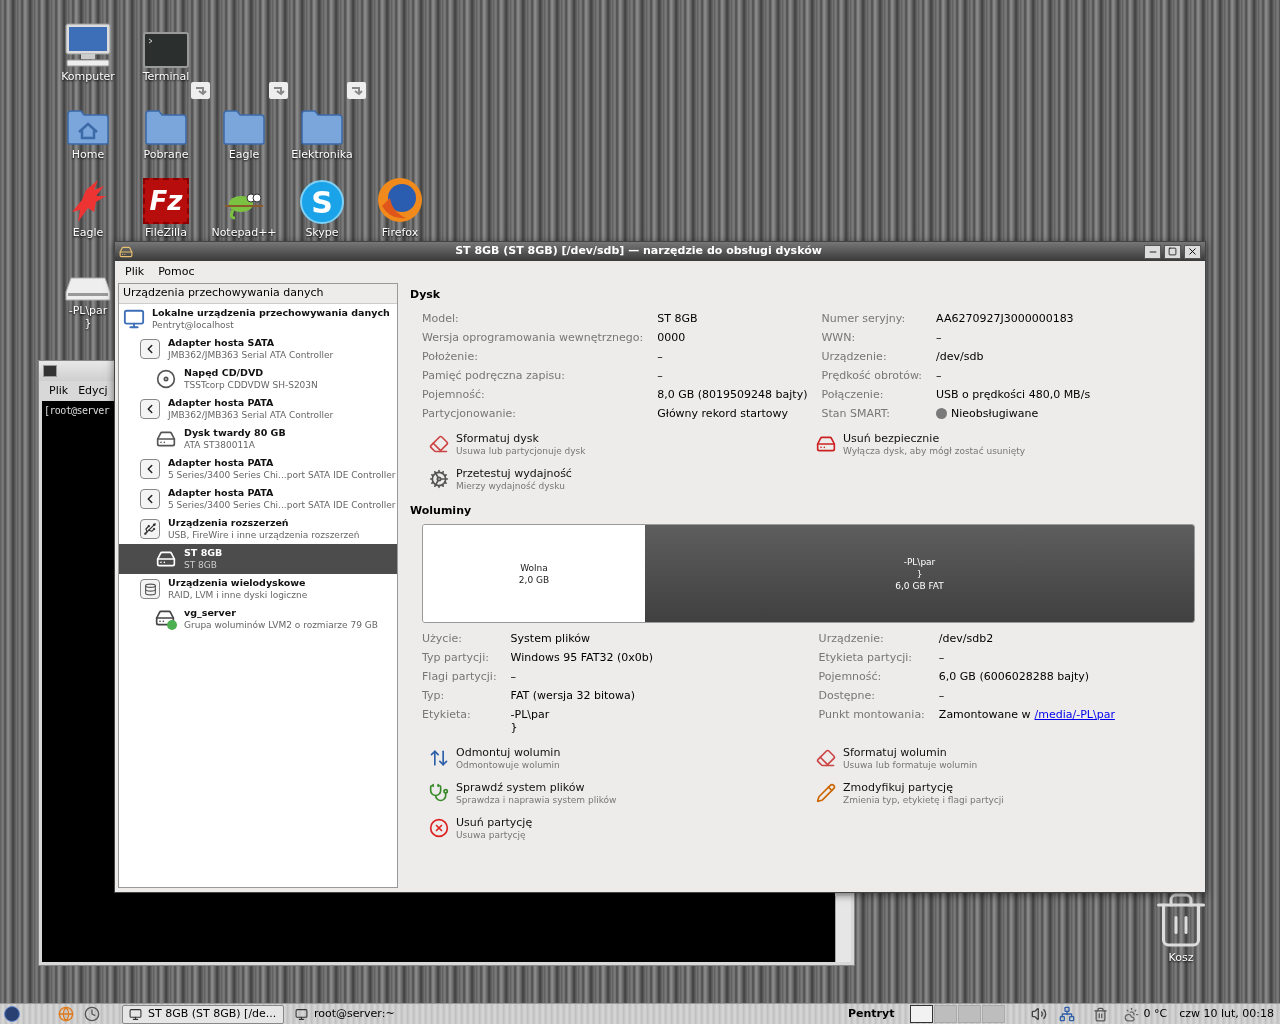 The image size is (1280, 1024). I want to click on field-value: Windows 95 FAT32 (0x0b), so click(582, 658).